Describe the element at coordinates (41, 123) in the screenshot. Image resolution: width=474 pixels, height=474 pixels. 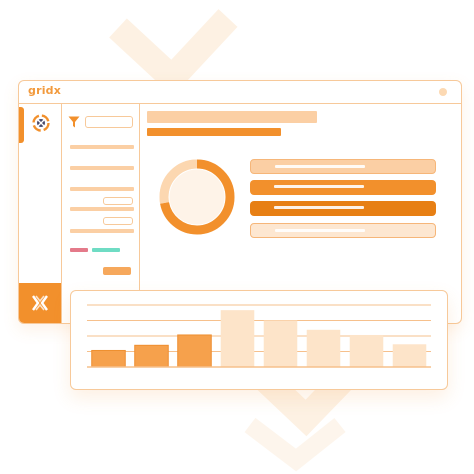
I see `gridx-logo-icon` at that location.